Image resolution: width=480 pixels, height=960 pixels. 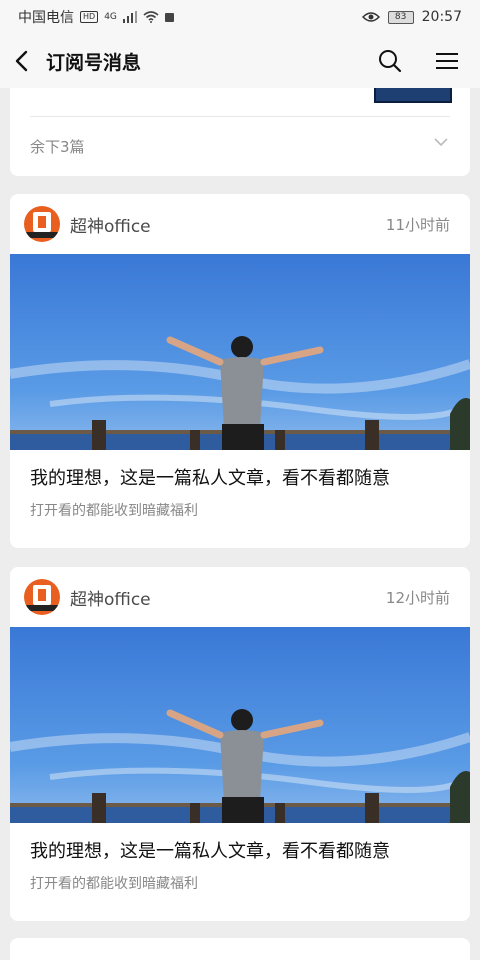 What do you see at coordinates (110, 17) in the screenshot?
I see `network-type-label: 4G` at bounding box center [110, 17].